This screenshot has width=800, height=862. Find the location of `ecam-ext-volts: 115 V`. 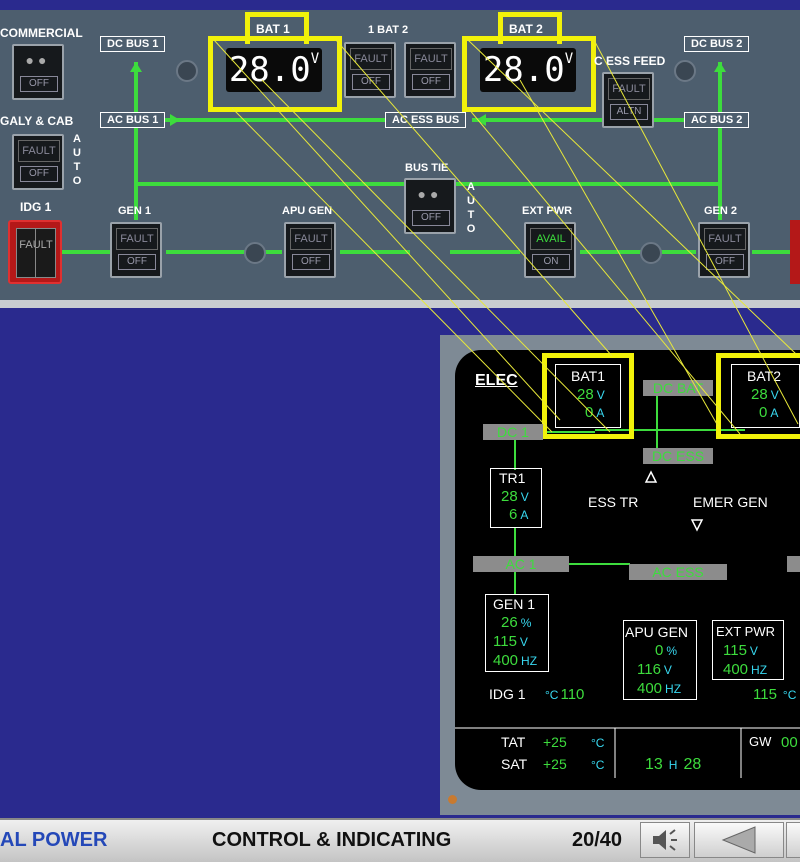

ecam-ext-volts: 115 V is located at coordinates (740, 650).